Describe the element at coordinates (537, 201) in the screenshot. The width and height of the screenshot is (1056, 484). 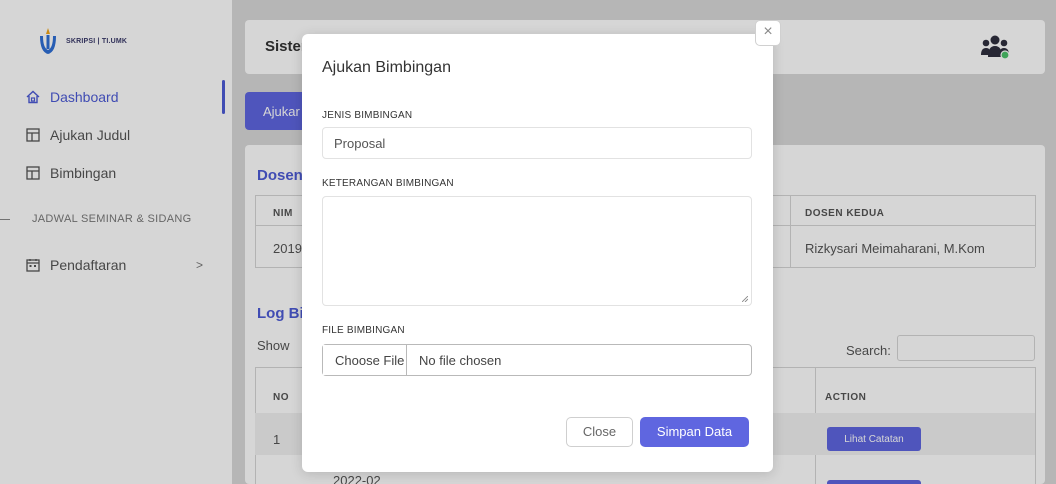
I see `keterangan-bimbingan-value` at that location.